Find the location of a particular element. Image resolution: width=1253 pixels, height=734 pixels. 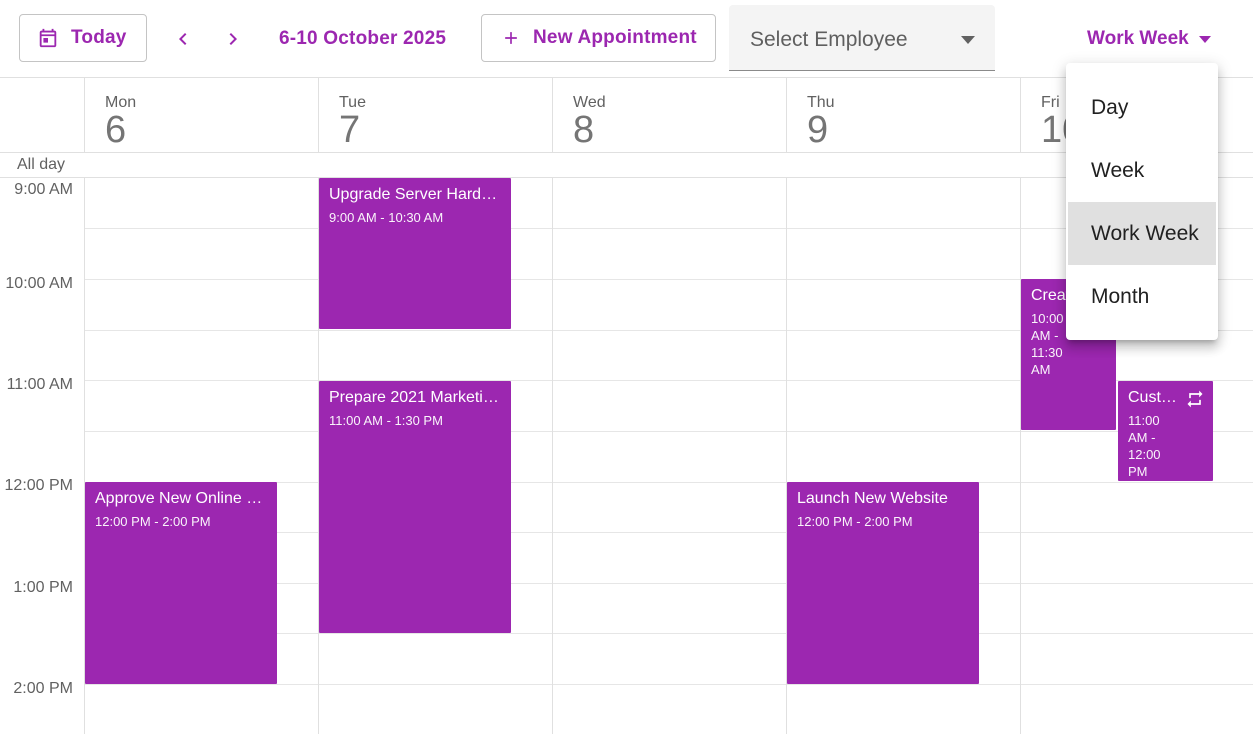

view-menu-item-work-week: Work Week is located at coordinates (1142, 233).